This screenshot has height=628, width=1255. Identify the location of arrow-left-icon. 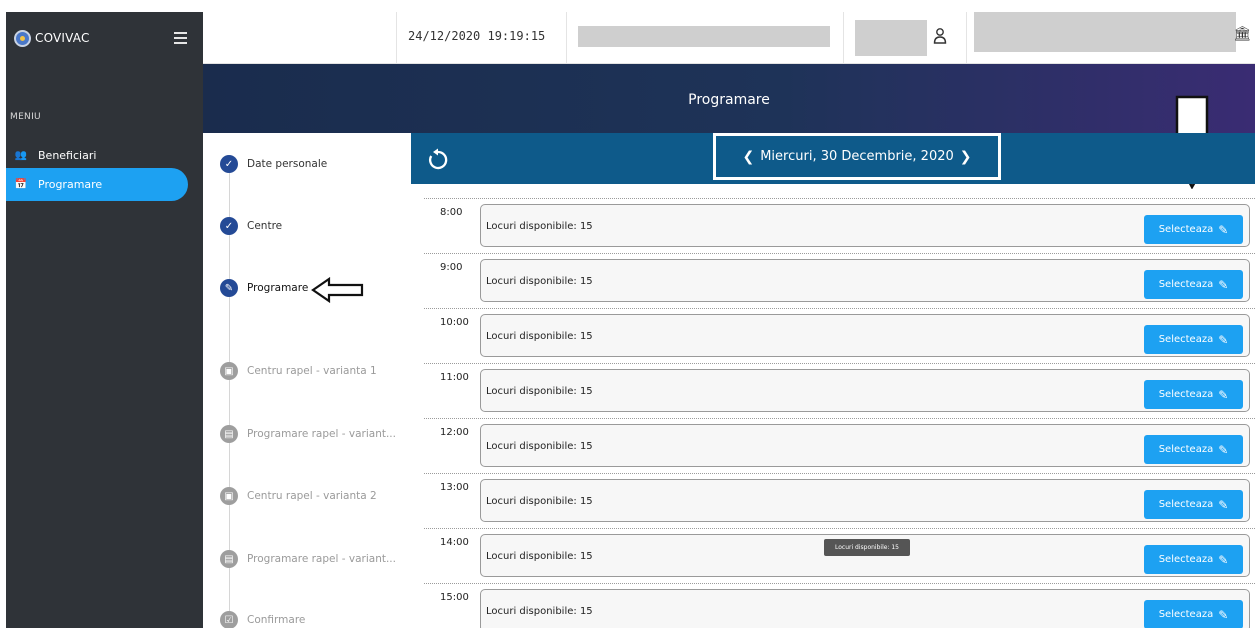
(337, 290).